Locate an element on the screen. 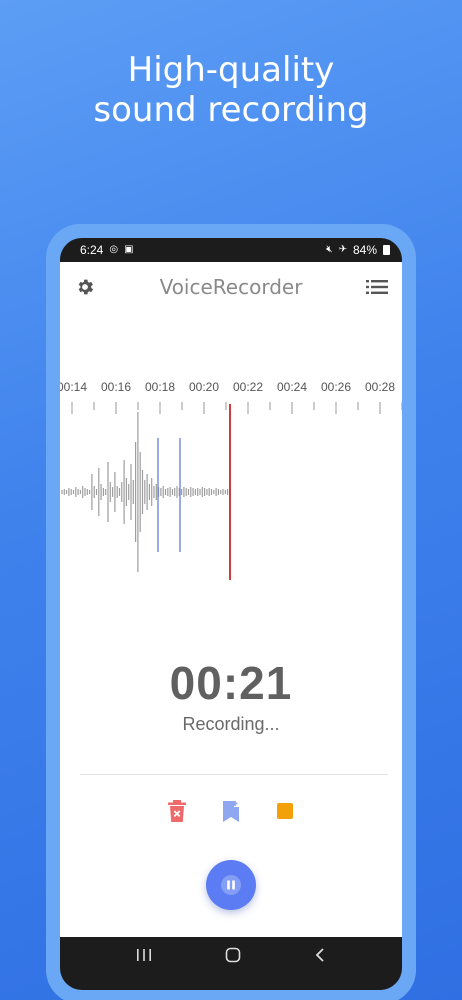 The height and width of the screenshot is (1000, 462). pause-button is located at coordinates (231, 885).